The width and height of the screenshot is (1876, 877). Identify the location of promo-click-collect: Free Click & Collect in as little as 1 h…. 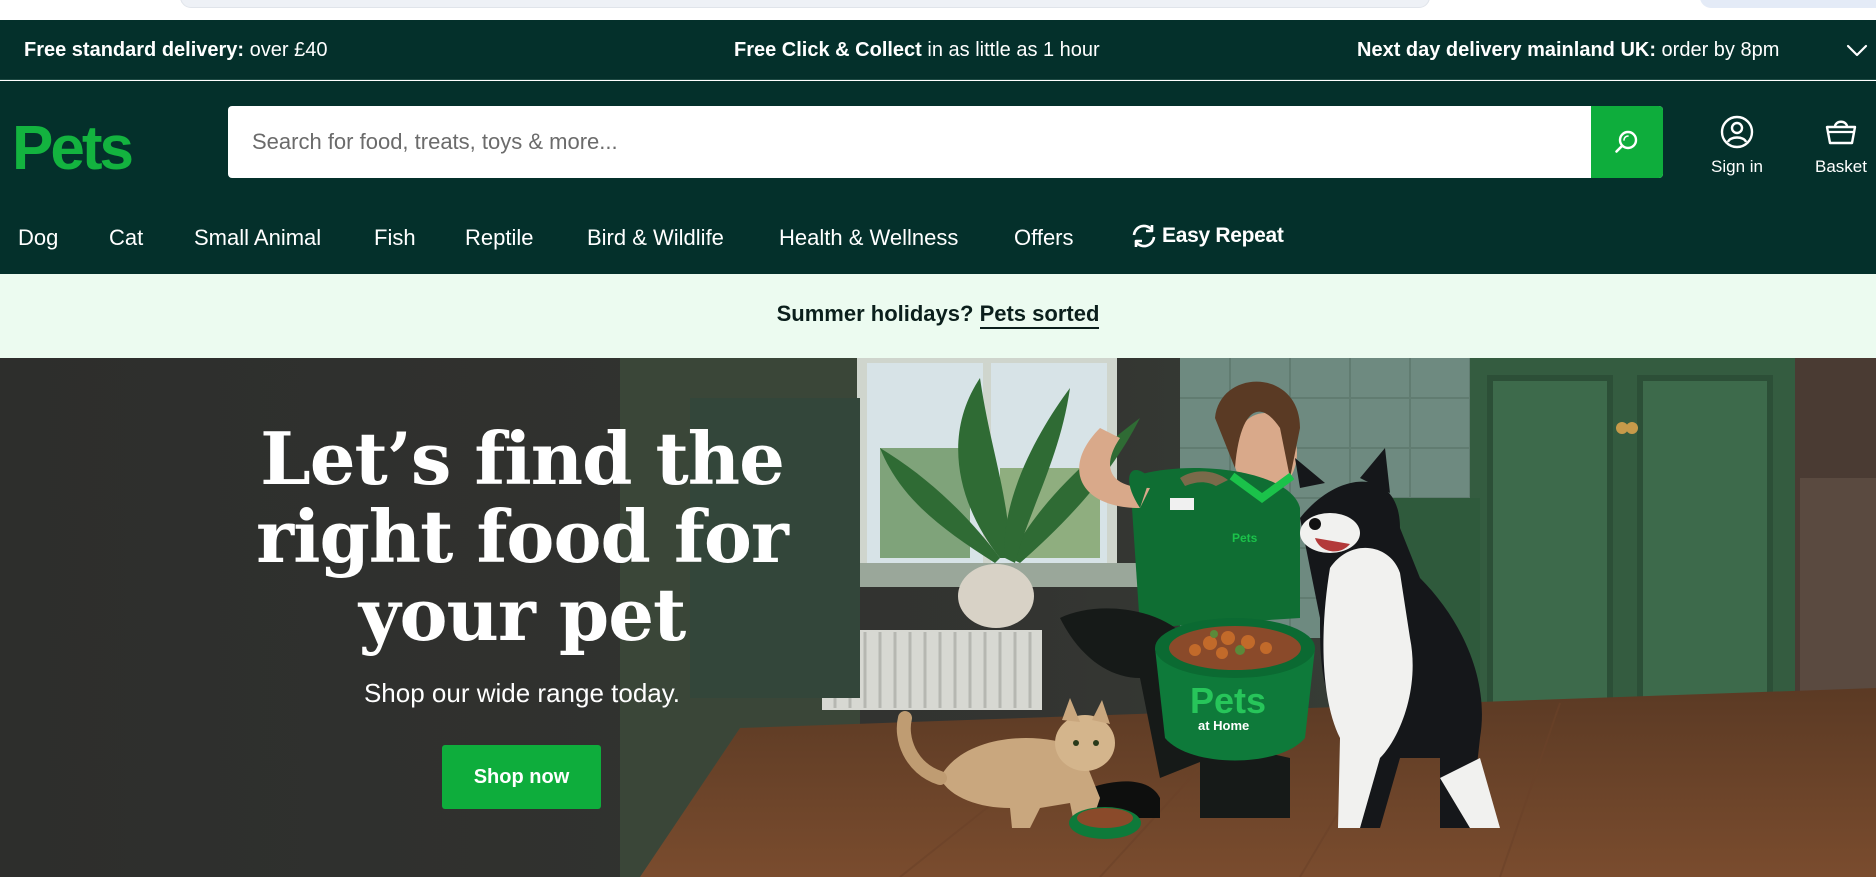
(917, 50).